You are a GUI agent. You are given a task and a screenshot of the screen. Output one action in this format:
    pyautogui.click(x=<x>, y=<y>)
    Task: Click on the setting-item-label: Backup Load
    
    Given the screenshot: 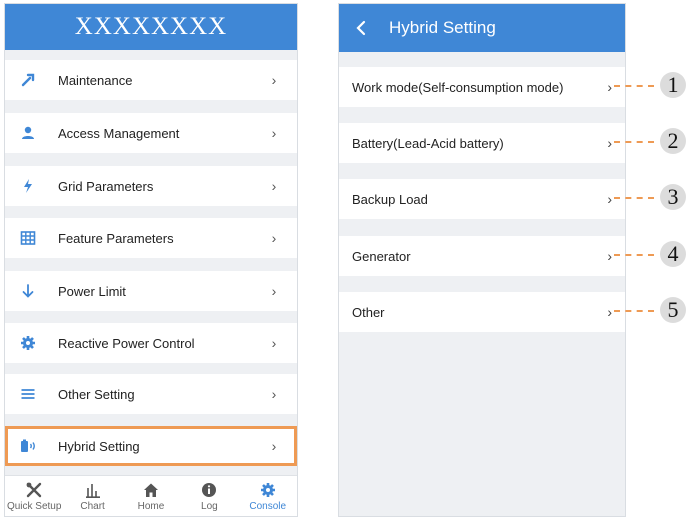 What is the action you would take?
    pyautogui.click(x=390, y=199)
    